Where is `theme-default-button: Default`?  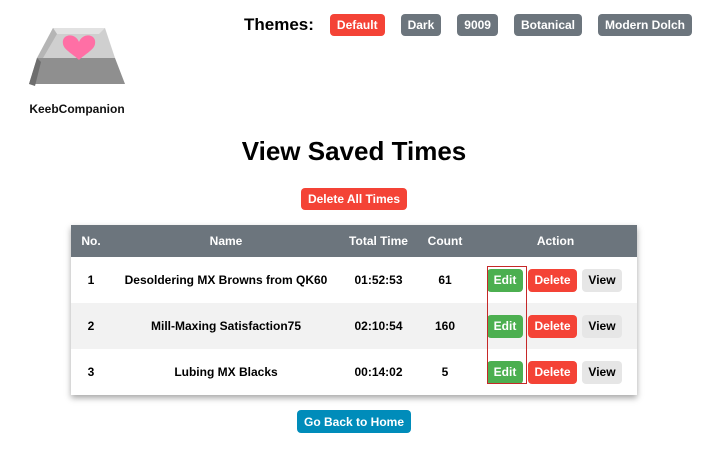 theme-default-button: Default is located at coordinates (357, 25).